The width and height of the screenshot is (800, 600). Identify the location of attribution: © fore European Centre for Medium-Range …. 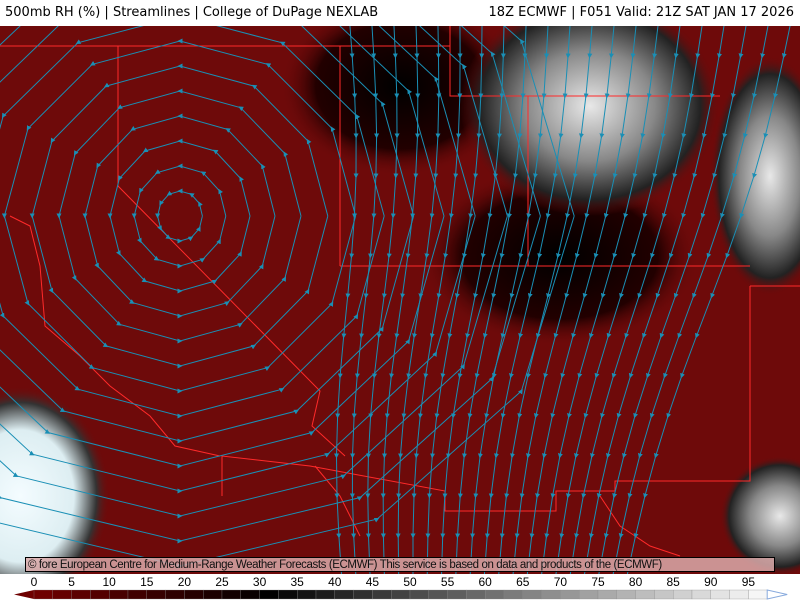
(400, 564).